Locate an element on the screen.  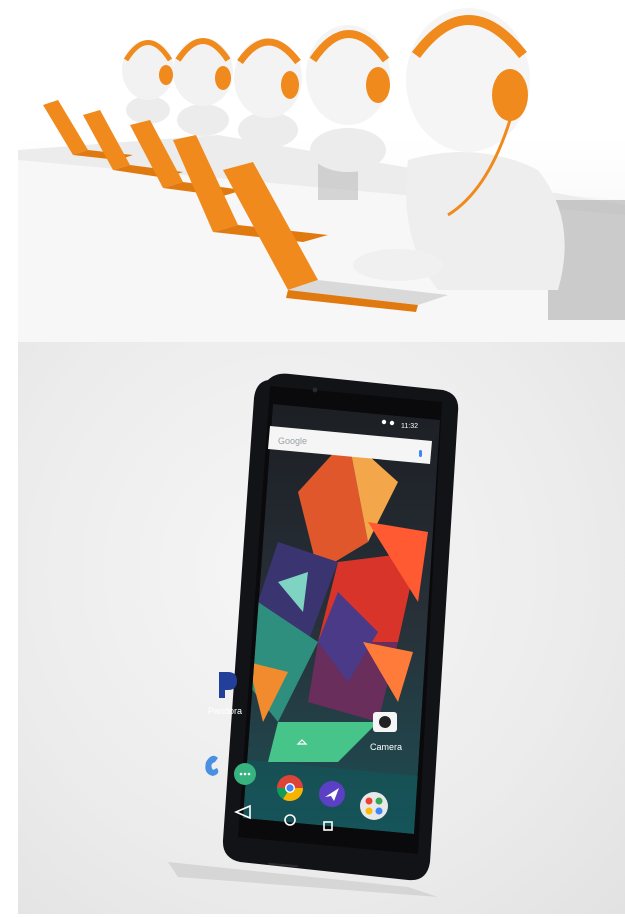
app-label-pandora: Pandora is located at coordinates (225, 711).